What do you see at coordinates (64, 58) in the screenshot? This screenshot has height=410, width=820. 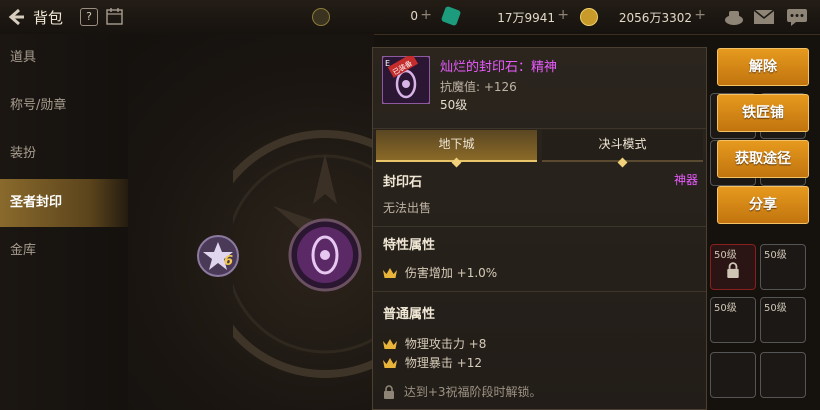 I see `nav-item-items: 道具` at bounding box center [64, 58].